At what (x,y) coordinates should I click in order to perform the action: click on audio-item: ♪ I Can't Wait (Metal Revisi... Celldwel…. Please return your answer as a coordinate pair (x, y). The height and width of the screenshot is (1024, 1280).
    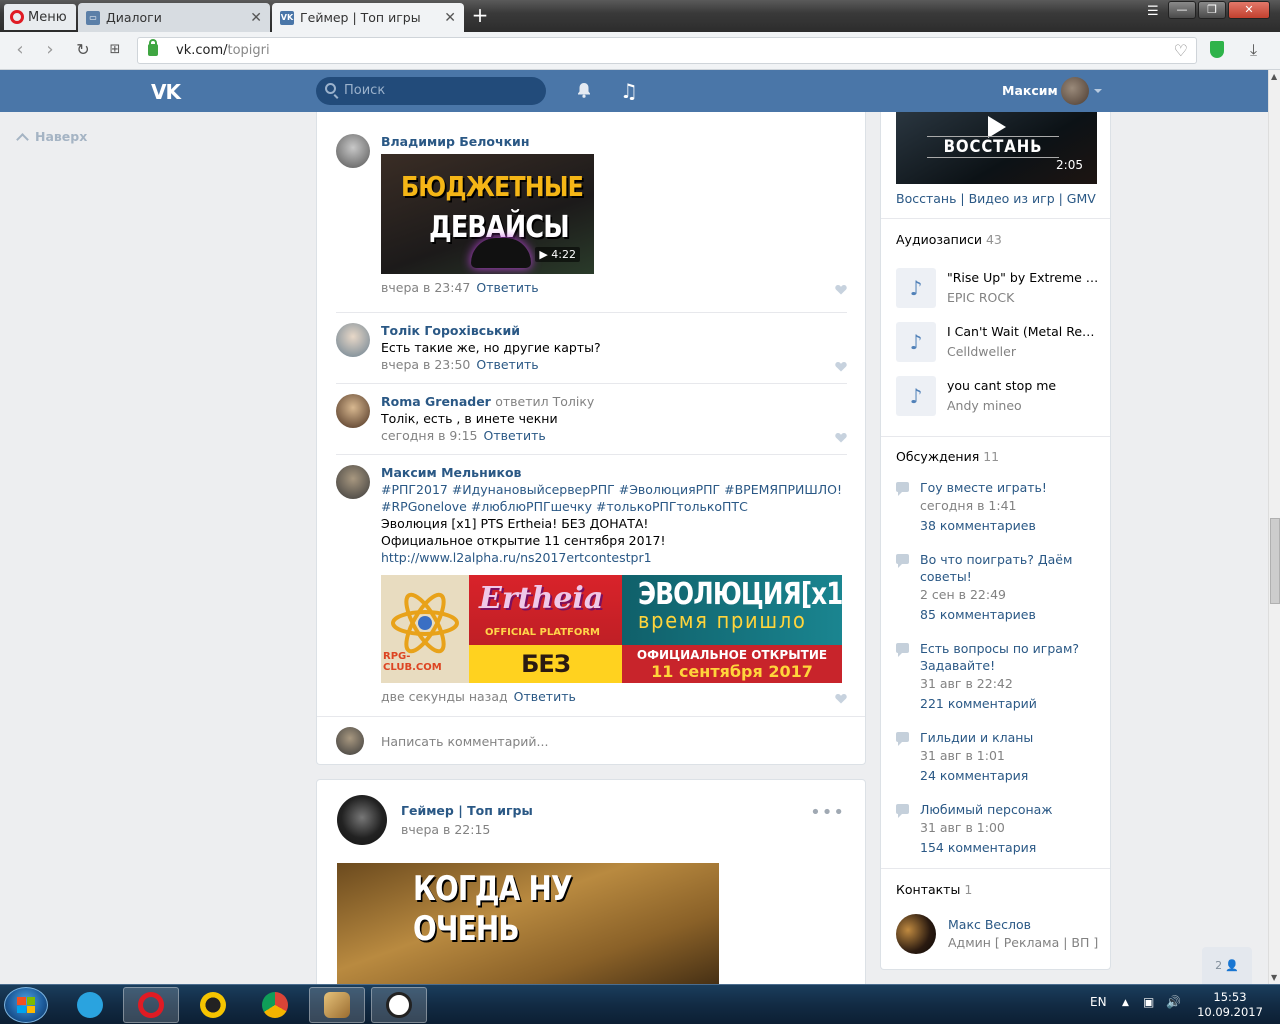
    Looking at the image, I should click on (998, 342).